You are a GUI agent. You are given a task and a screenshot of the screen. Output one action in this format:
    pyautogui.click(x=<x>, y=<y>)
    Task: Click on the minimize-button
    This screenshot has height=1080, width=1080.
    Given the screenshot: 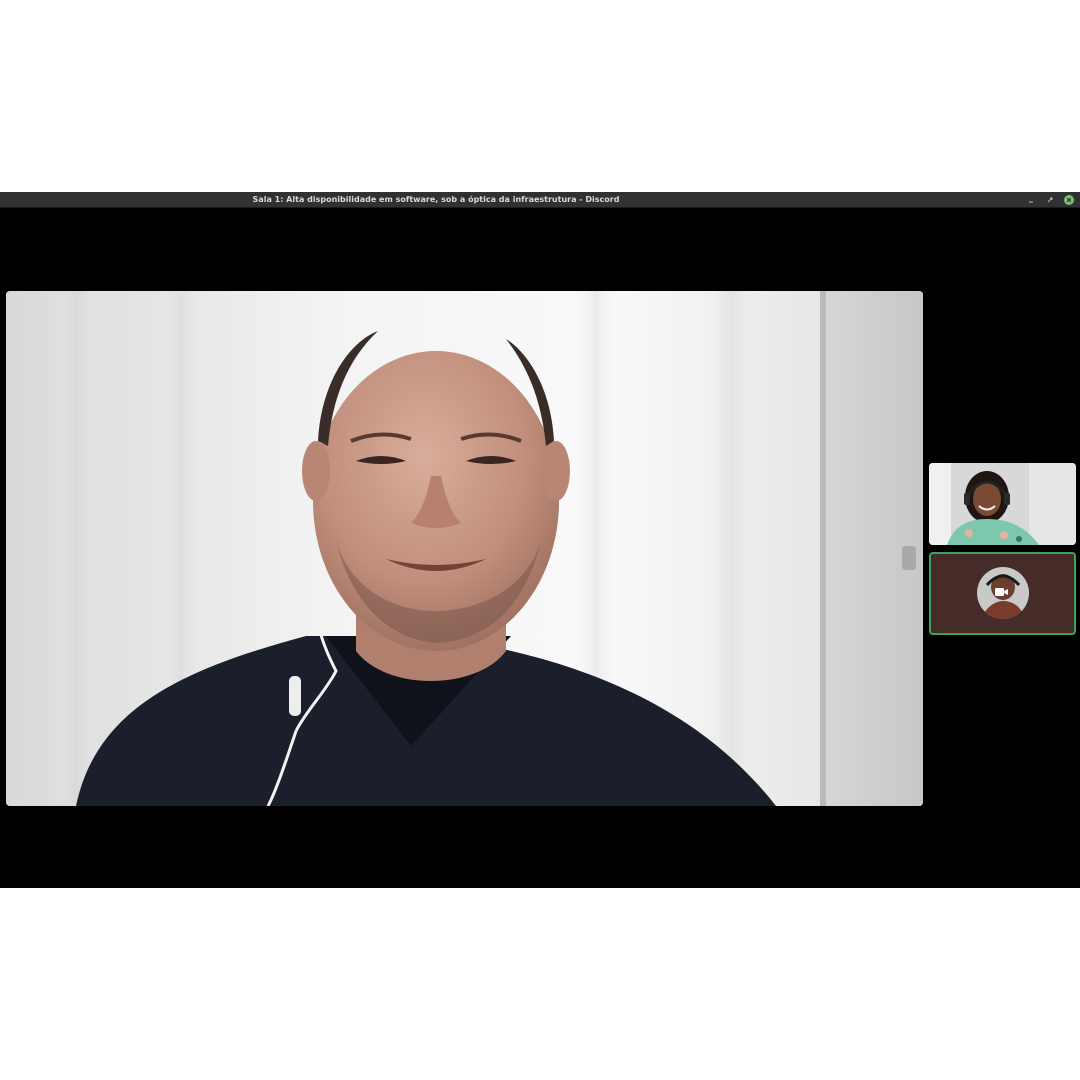 What is the action you would take?
    pyautogui.click(x=1031, y=200)
    